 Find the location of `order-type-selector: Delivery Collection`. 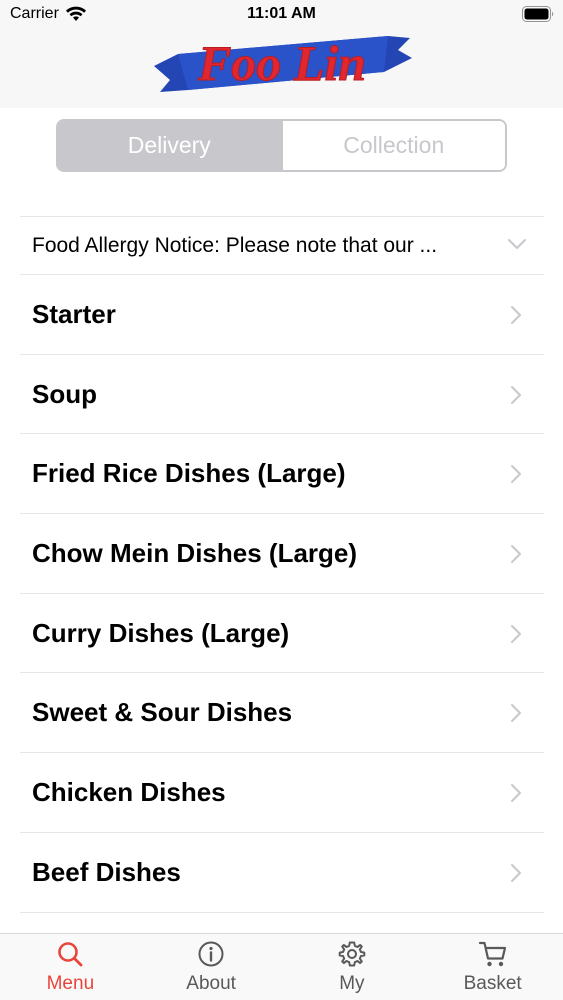

order-type-selector: Delivery Collection is located at coordinates (281, 145).